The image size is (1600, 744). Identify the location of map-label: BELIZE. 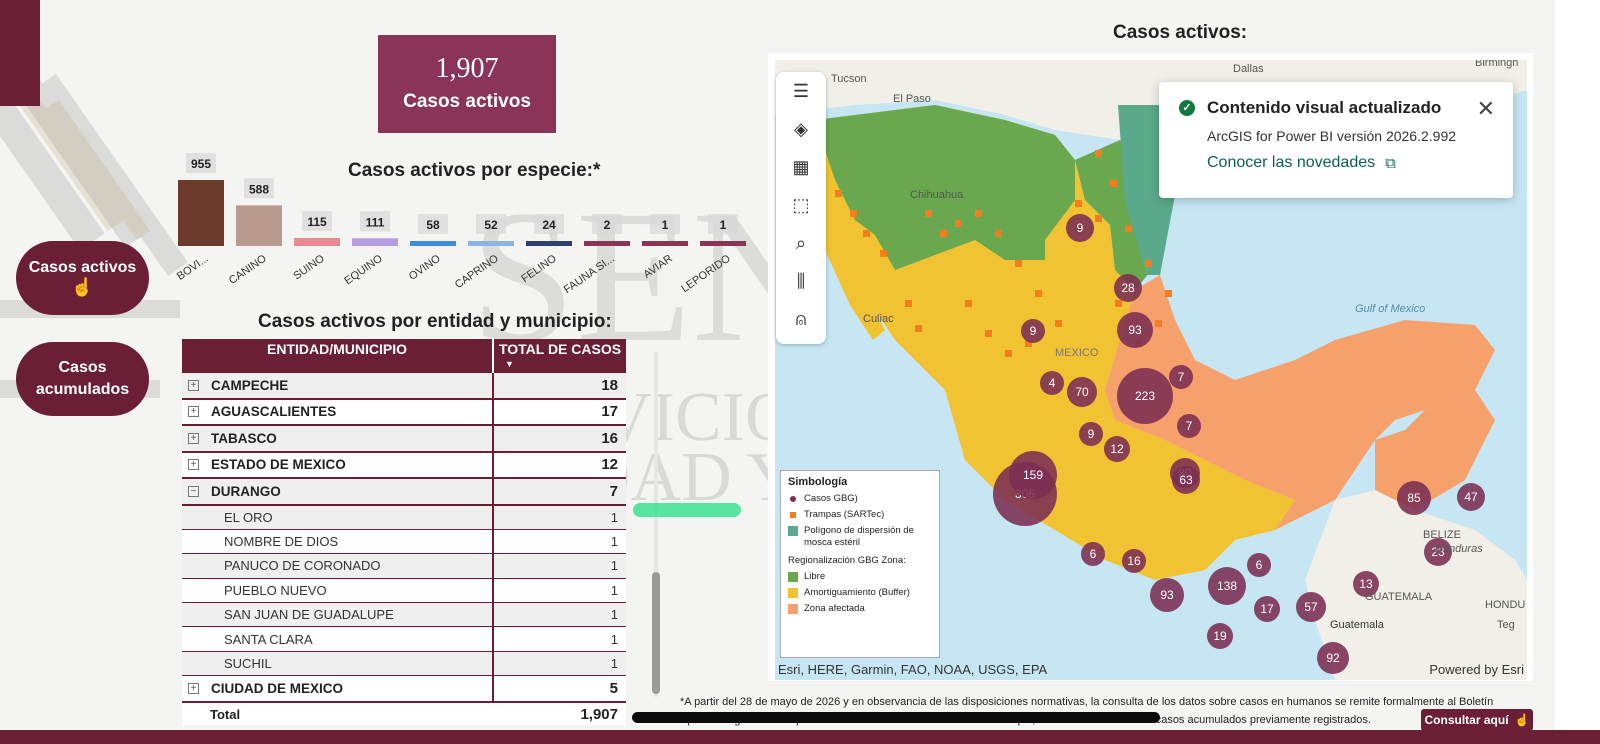
(1442, 535).